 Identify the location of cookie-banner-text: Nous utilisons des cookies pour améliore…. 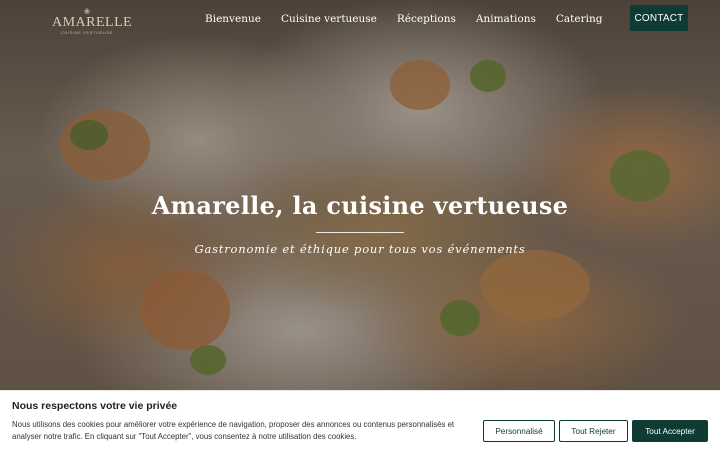
(233, 430).